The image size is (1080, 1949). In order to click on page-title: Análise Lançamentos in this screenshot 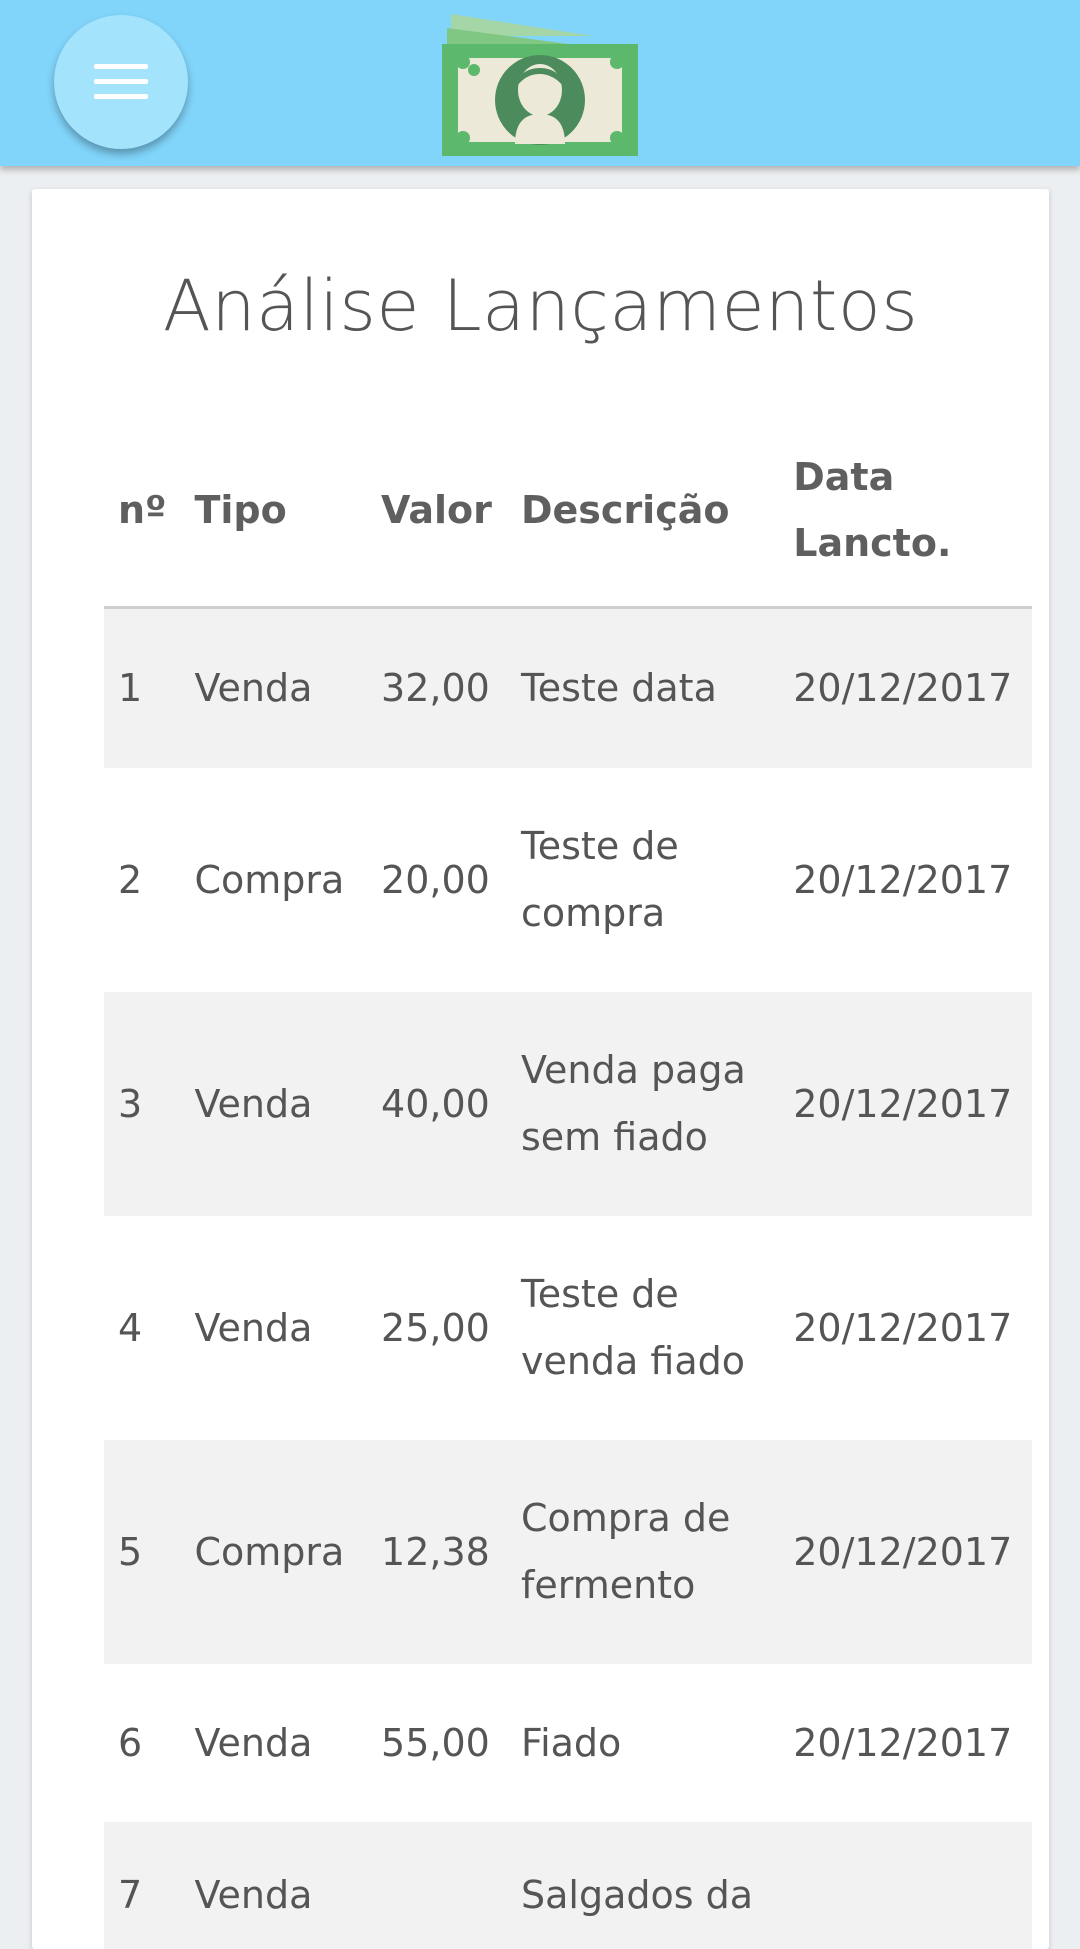, I will do `click(540, 306)`.